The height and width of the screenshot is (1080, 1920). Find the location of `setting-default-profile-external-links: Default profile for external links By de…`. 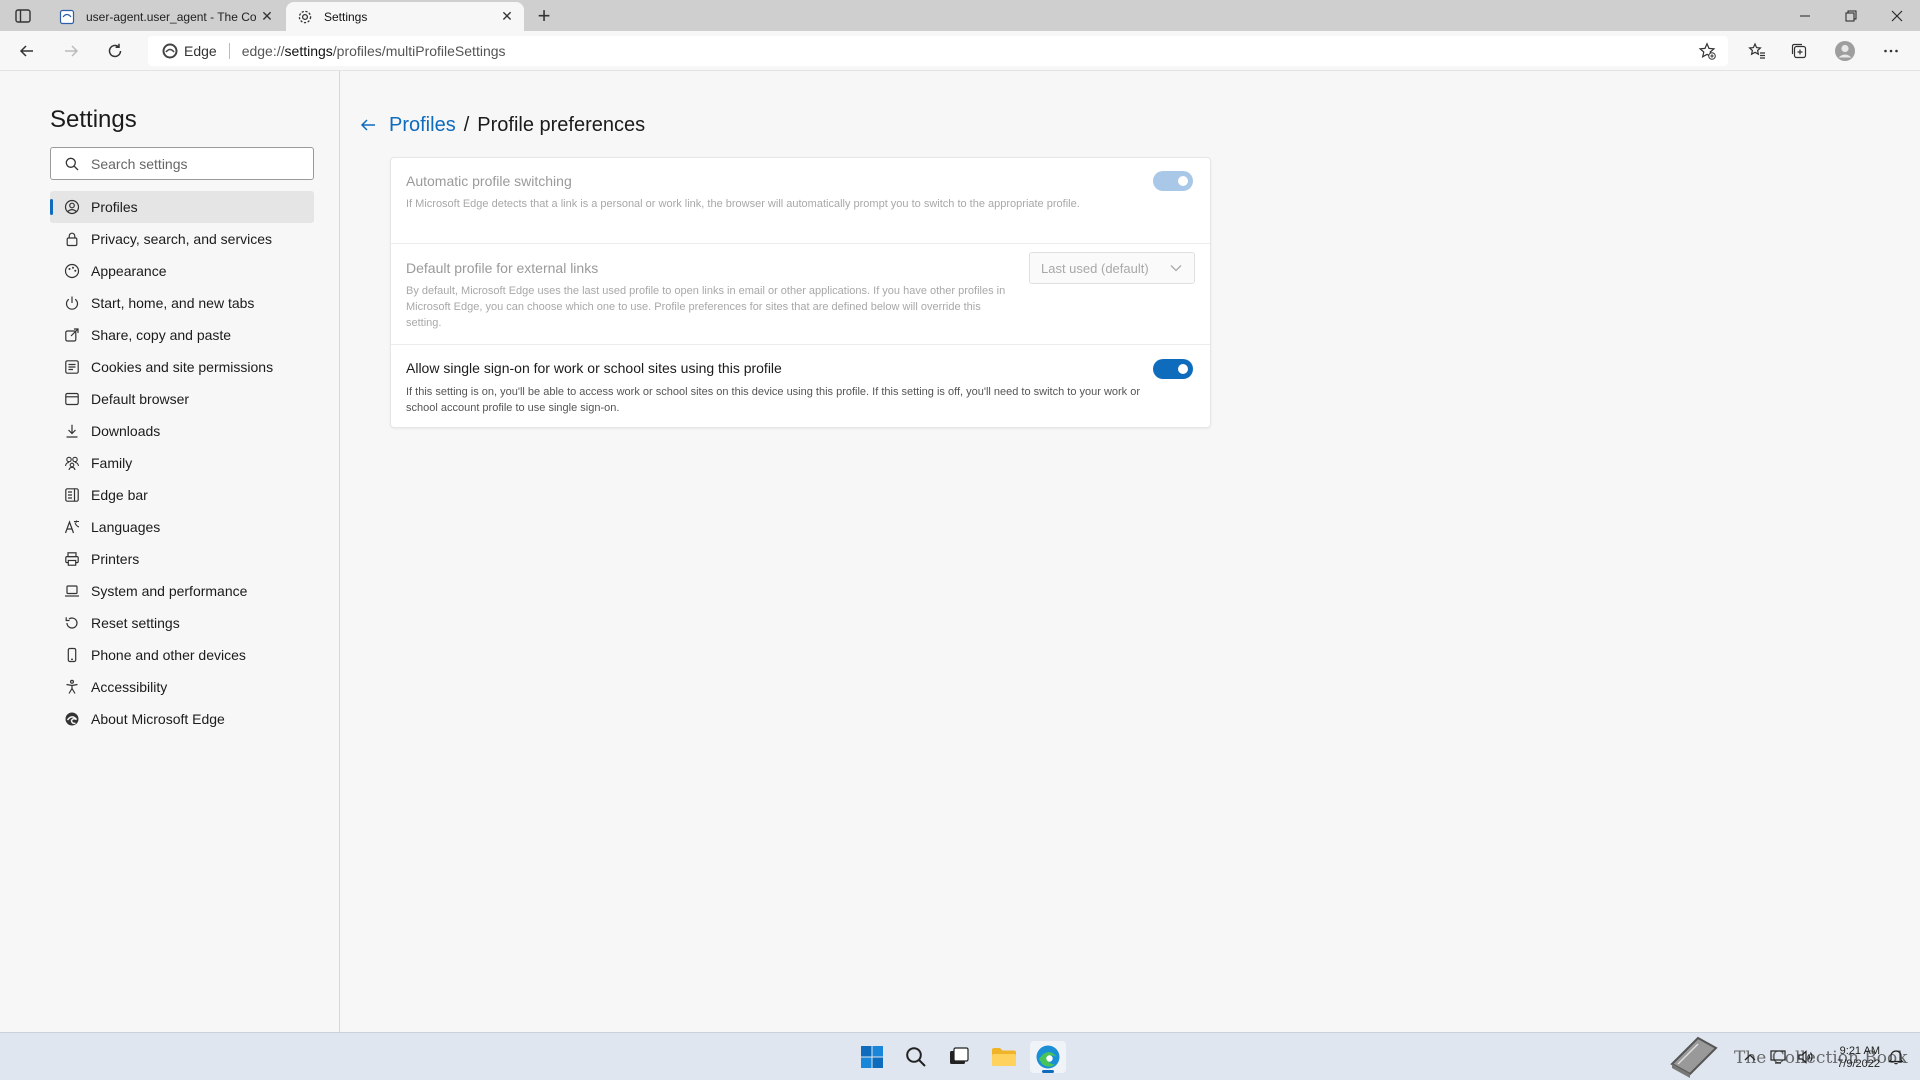

setting-default-profile-external-links: Default profile for external links By de… is located at coordinates (800, 293).